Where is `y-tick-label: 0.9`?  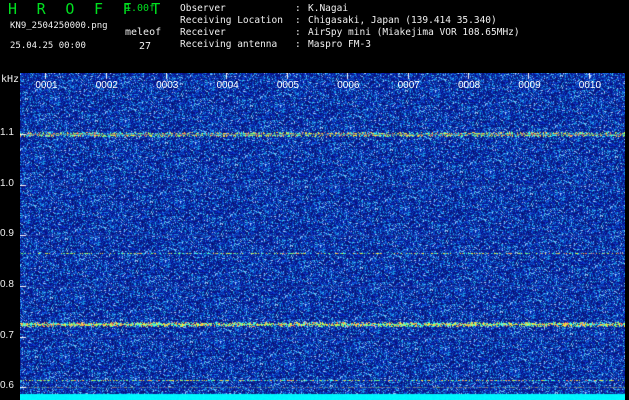
y-tick-label: 0.9 is located at coordinates (7, 234).